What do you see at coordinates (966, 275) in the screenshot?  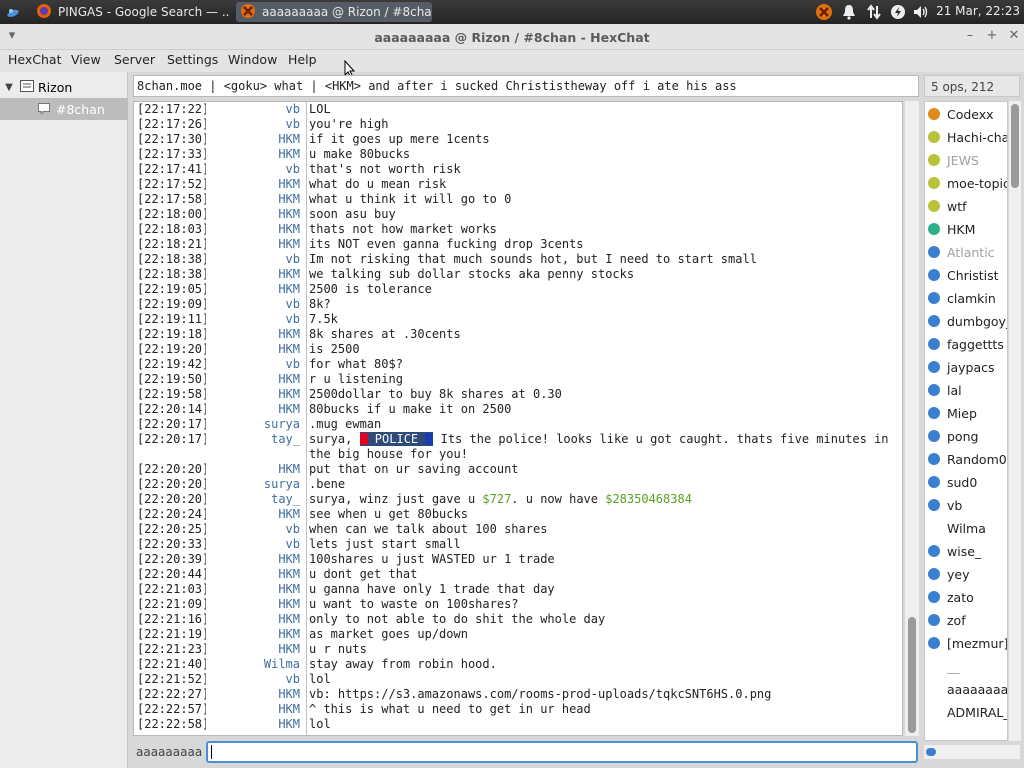 I see `user-list-item: Christist` at bounding box center [966, 275].